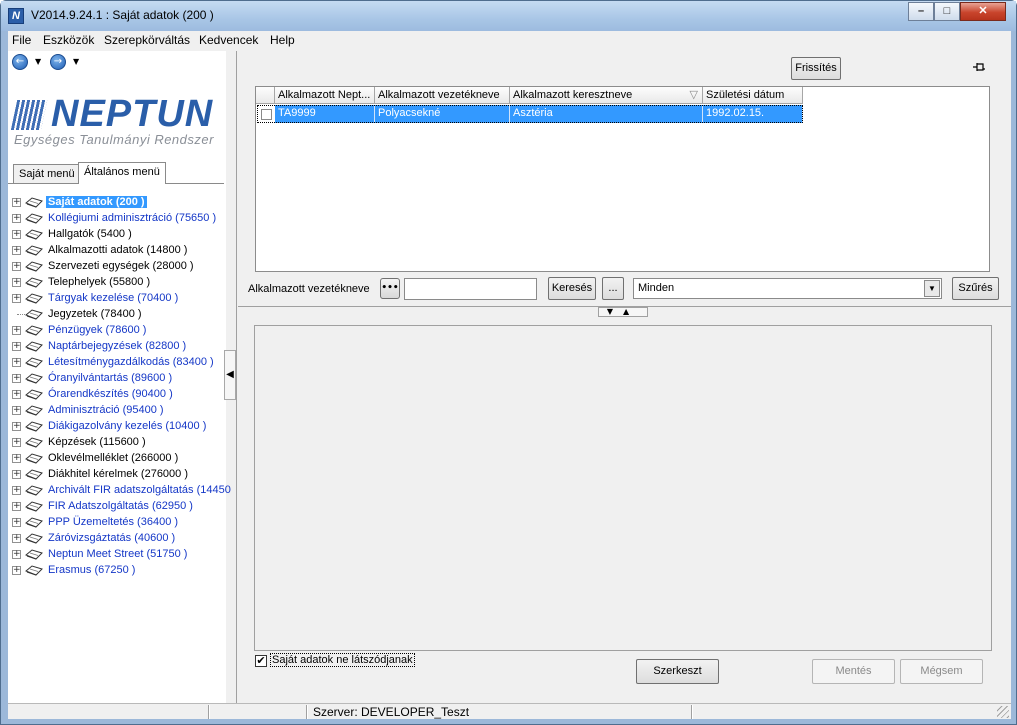 This screenshot has width=1017, height=725. I want to click on save-button: Mentés, so click(853, 671).